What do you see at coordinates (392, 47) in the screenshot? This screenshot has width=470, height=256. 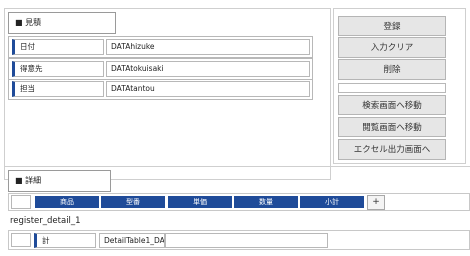 I see `clear-button: 入力クリア` at bounding box center [392, 47].